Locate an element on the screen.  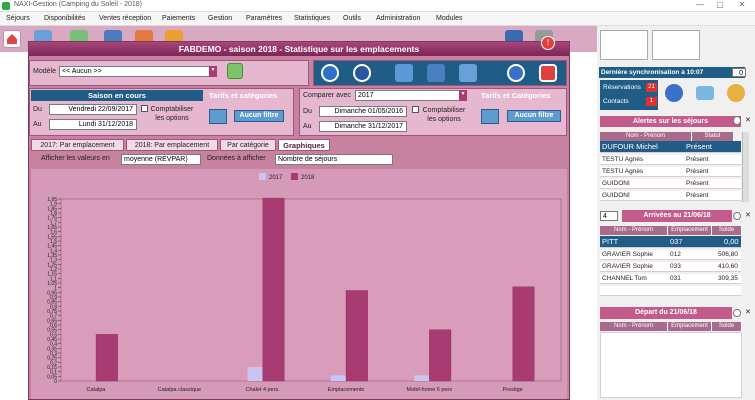
sync-count: 0 is located at coordinates (739, 72).